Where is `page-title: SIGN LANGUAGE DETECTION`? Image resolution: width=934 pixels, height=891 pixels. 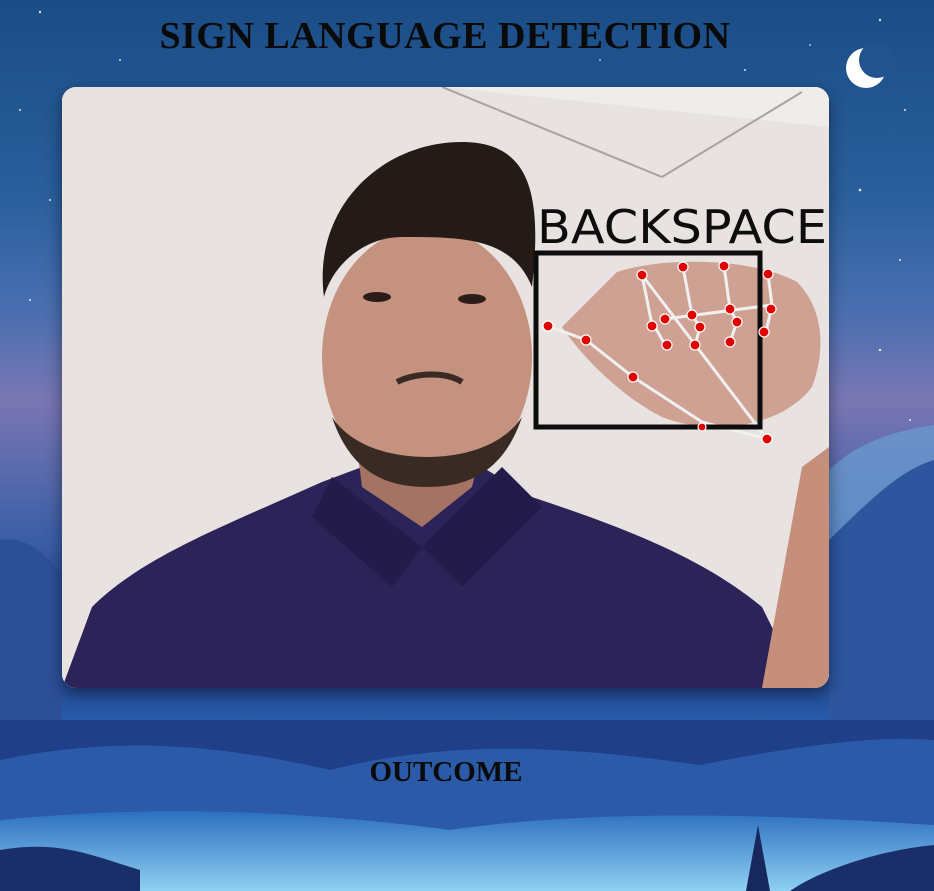
page-title: SIGN LANGUAGE DETECTION is located at coordinates (445, 36).